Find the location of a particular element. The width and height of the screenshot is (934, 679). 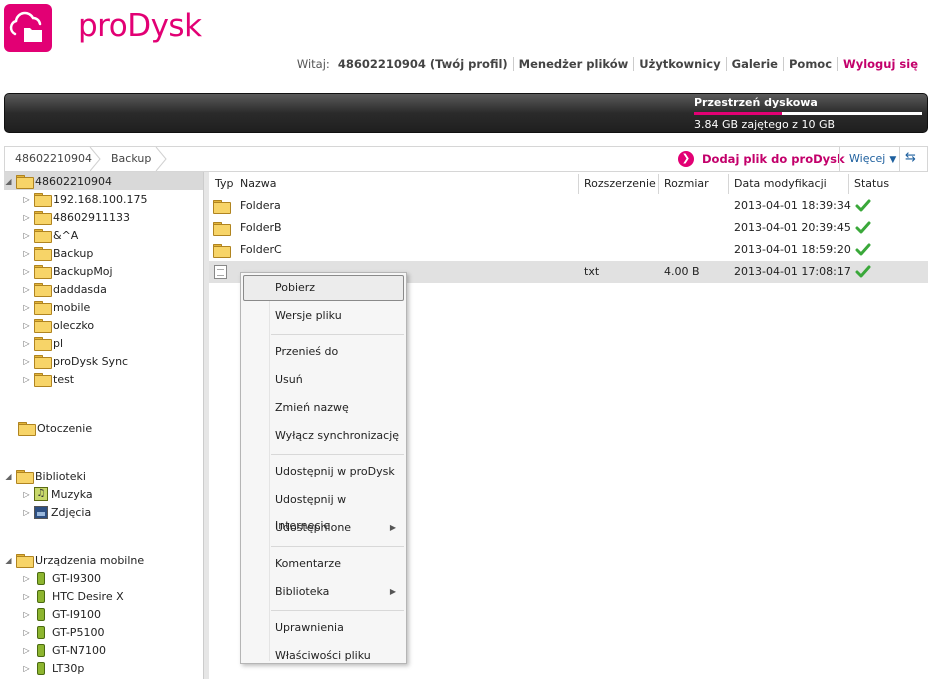

tree-folder: ▷ 192.168.100.175 is located at coordinates (84, 199).